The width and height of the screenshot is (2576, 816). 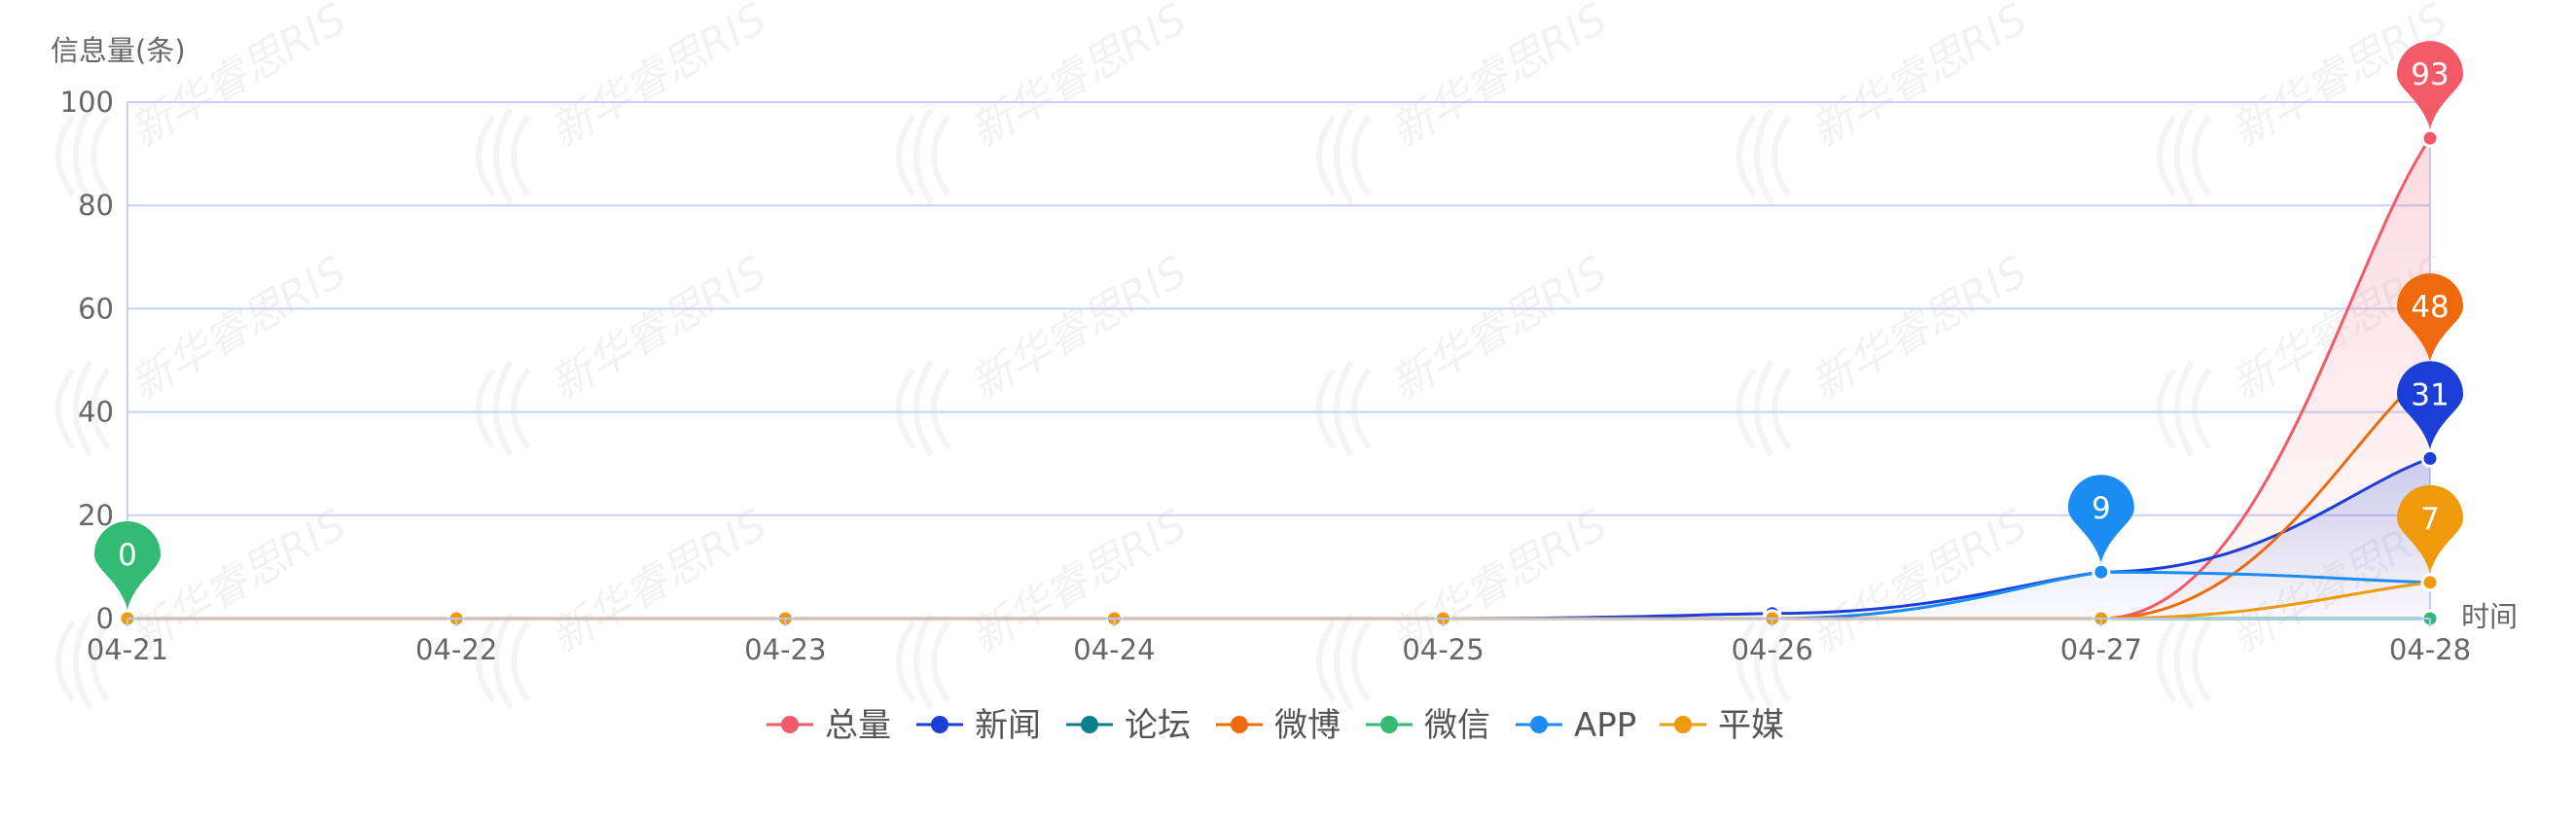 I want to click on legend: 总量 新闻 论坛 微博 微信 APP 平媒, so click(x=1275, y=725).